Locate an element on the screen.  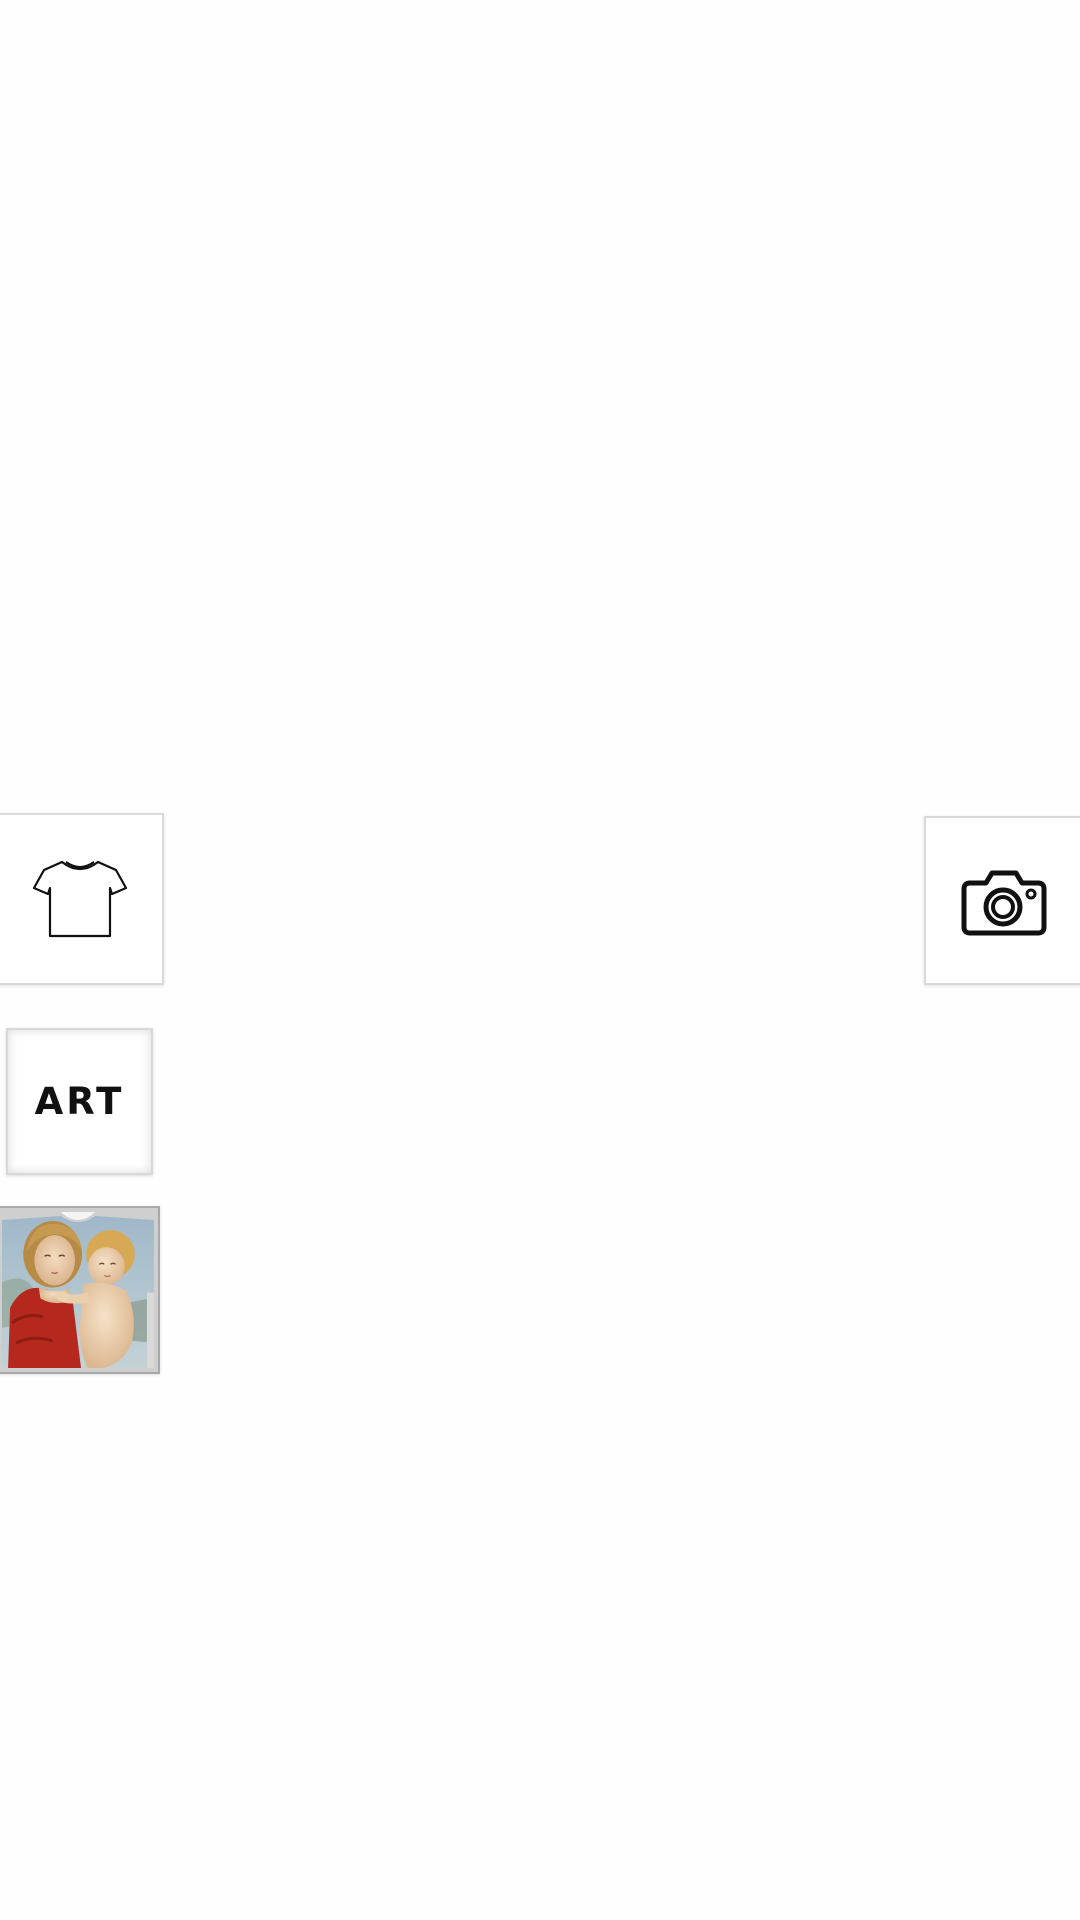
camera-icon is located at coordinates (1004, 901).